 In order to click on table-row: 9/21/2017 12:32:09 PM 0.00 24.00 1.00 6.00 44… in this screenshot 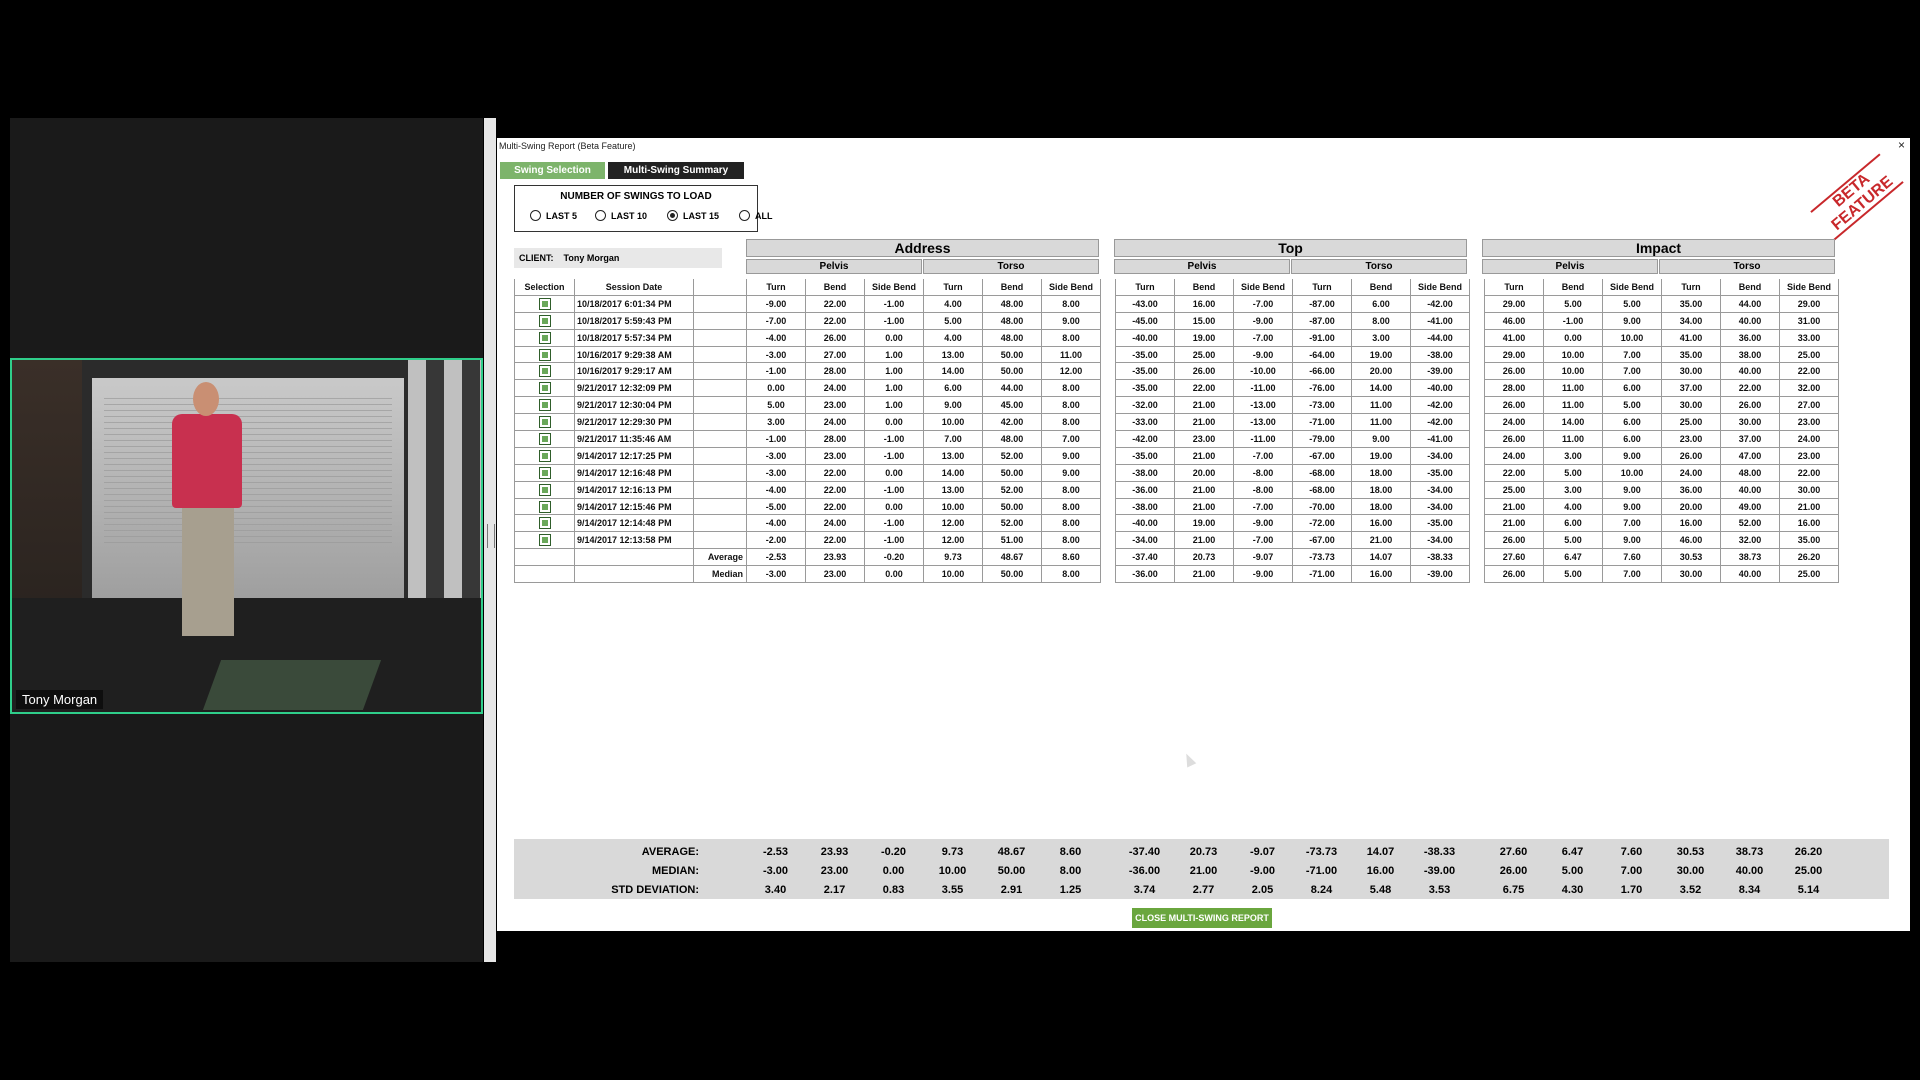, I will do `click(1176, 388)`.